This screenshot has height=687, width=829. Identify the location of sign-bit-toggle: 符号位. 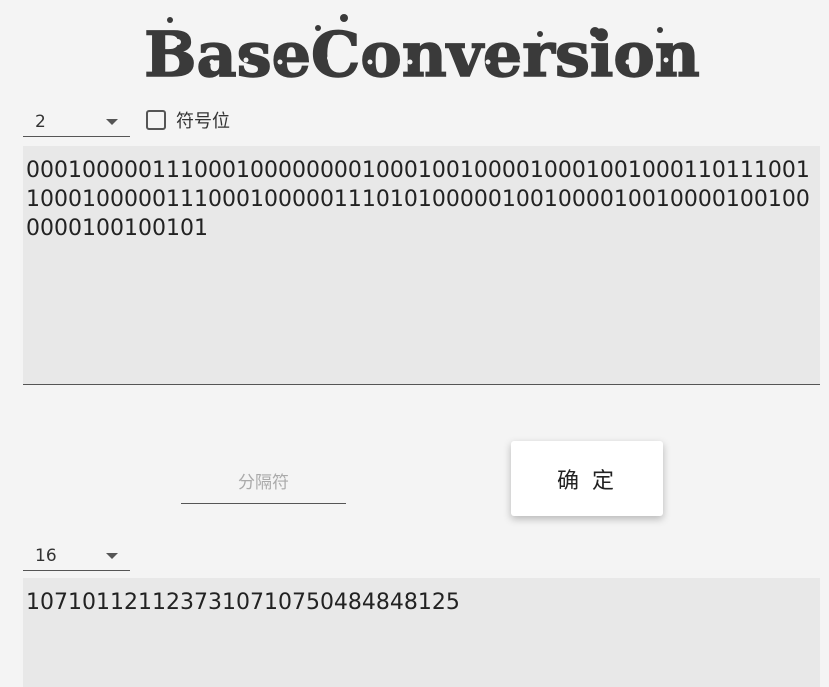
(188, 120).